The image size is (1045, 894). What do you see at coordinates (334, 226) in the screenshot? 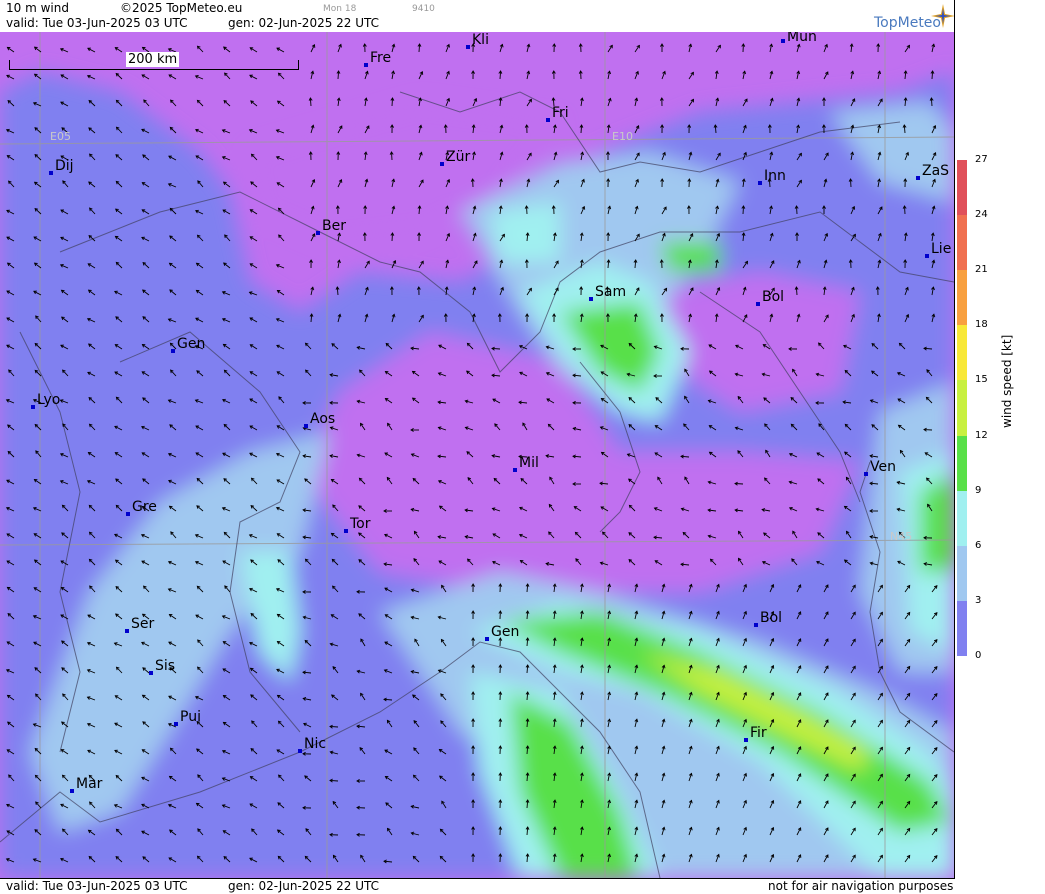
I see `city-ber: Ber` at bounding box center [334, 226].